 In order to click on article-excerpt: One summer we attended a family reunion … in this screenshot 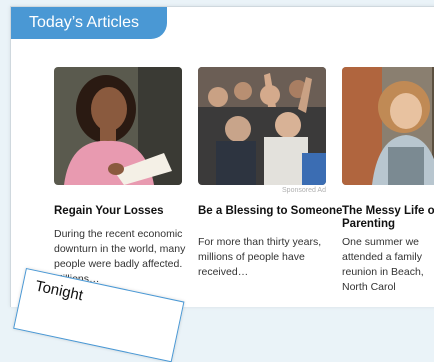, I will do `click(383, 264)`.